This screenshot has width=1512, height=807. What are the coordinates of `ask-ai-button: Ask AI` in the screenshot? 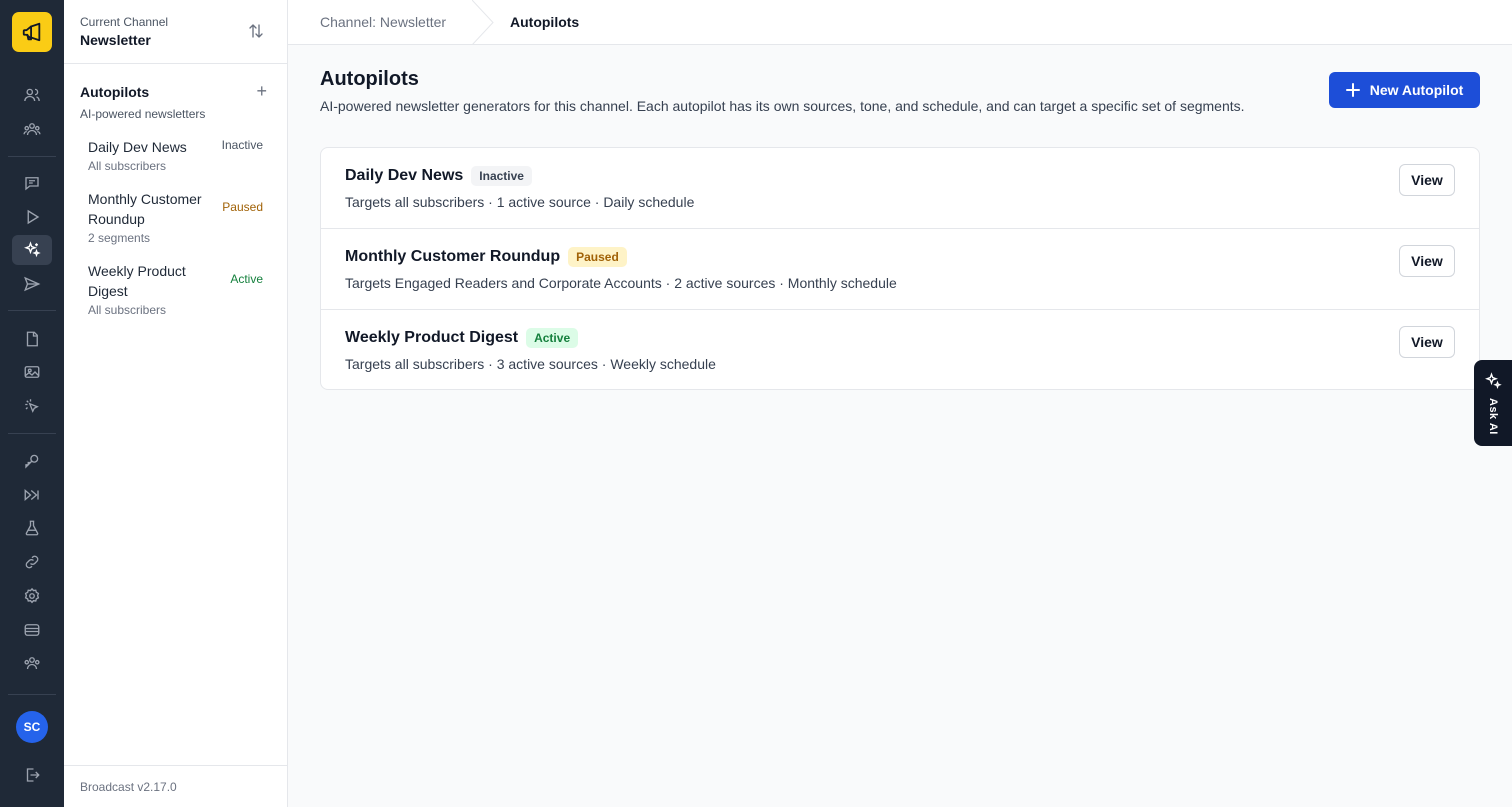 It's located at (1493, 403).